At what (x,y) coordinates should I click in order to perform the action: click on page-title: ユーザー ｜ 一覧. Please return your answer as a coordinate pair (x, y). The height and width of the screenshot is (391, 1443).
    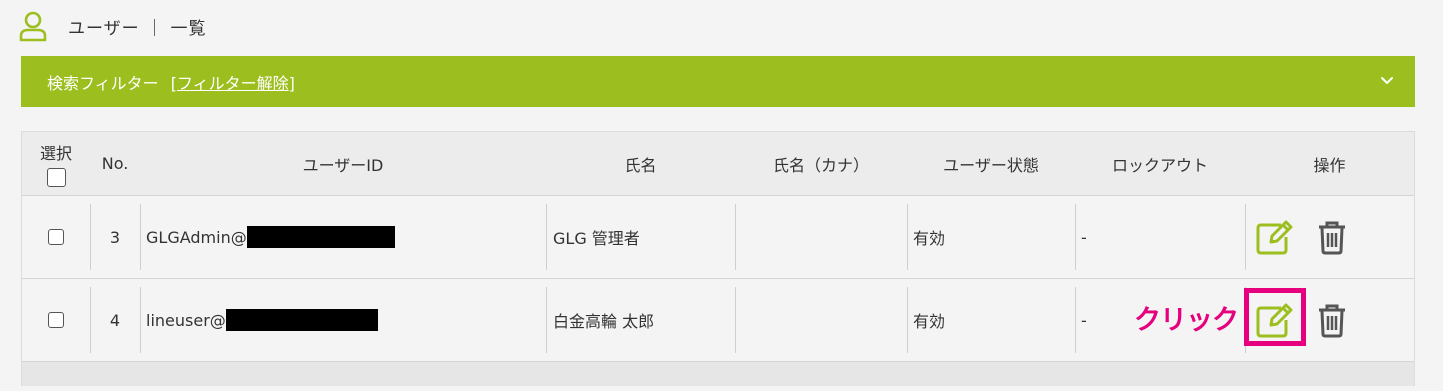
    Looking at the image, I should click on (137, 28).